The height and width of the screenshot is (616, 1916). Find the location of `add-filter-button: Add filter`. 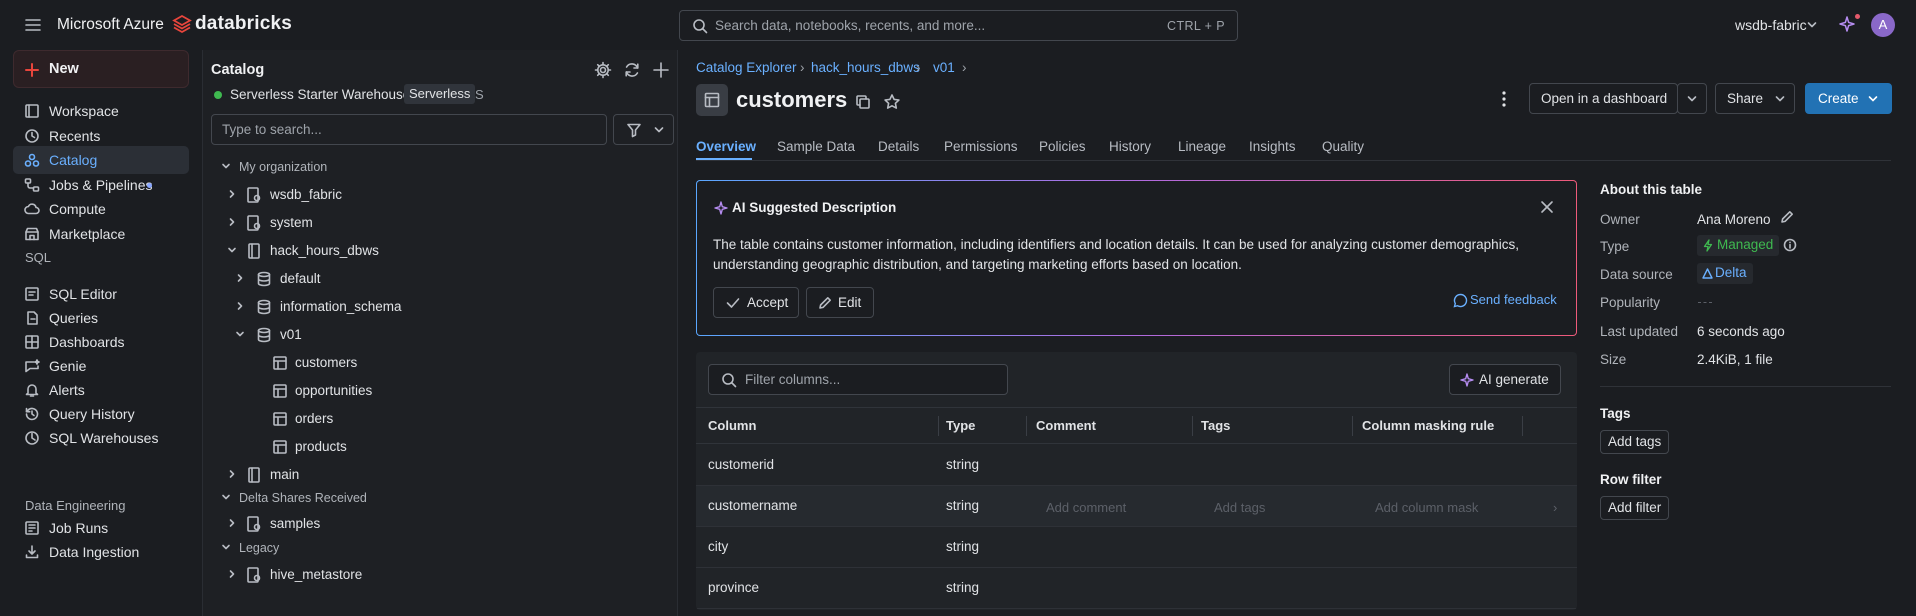

add-filter-button: Add filter is located at coordinates (1635, 508).